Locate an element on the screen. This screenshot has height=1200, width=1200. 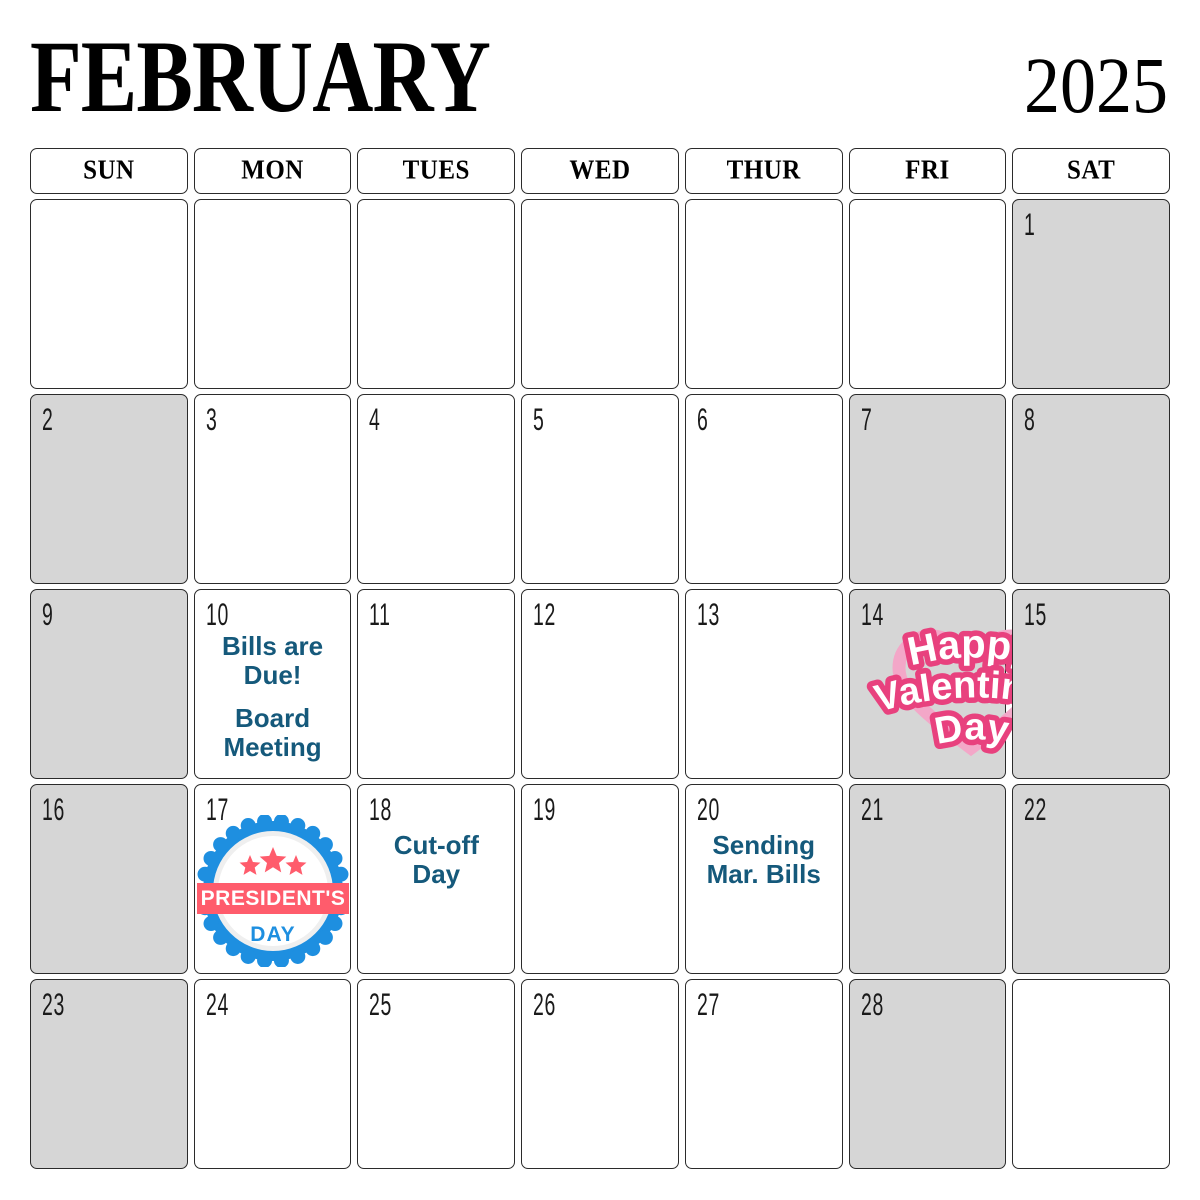
day-cell-17: 17 PRESIDENT'S DAY is located at coordinates (272, 879).